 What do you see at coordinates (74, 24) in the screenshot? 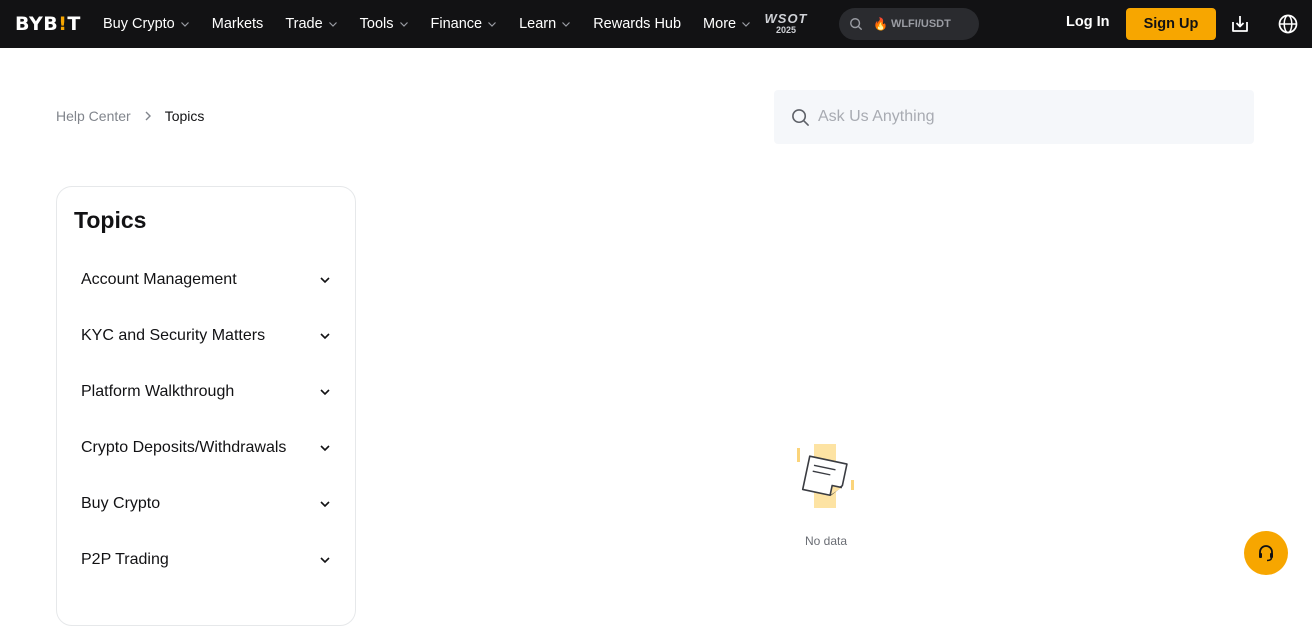
I see `logo-text-post: T` at bounding box center [74, 24].